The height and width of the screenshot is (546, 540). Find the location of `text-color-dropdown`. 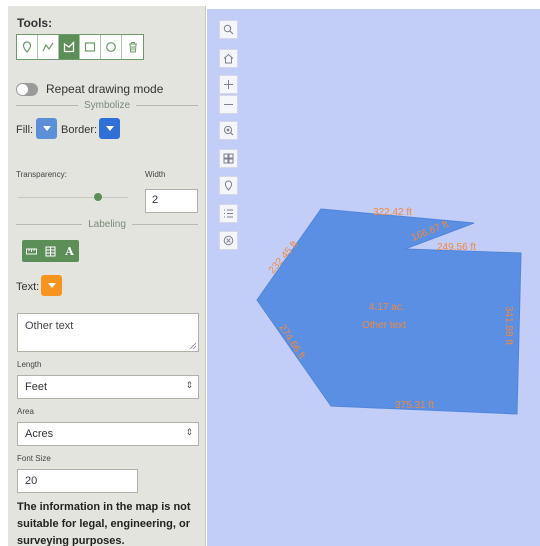

text-color-dropdown is located at coordinates (51, 285).